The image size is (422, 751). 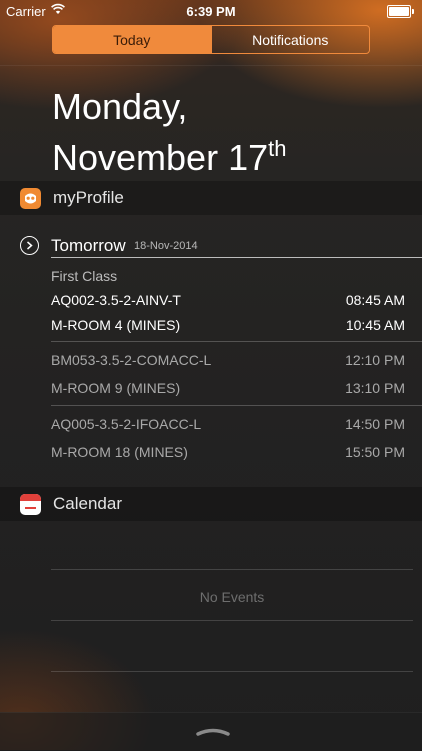 I want to click on class-room: M-ROOM 4 (MINES), so click(x=116, y=325).